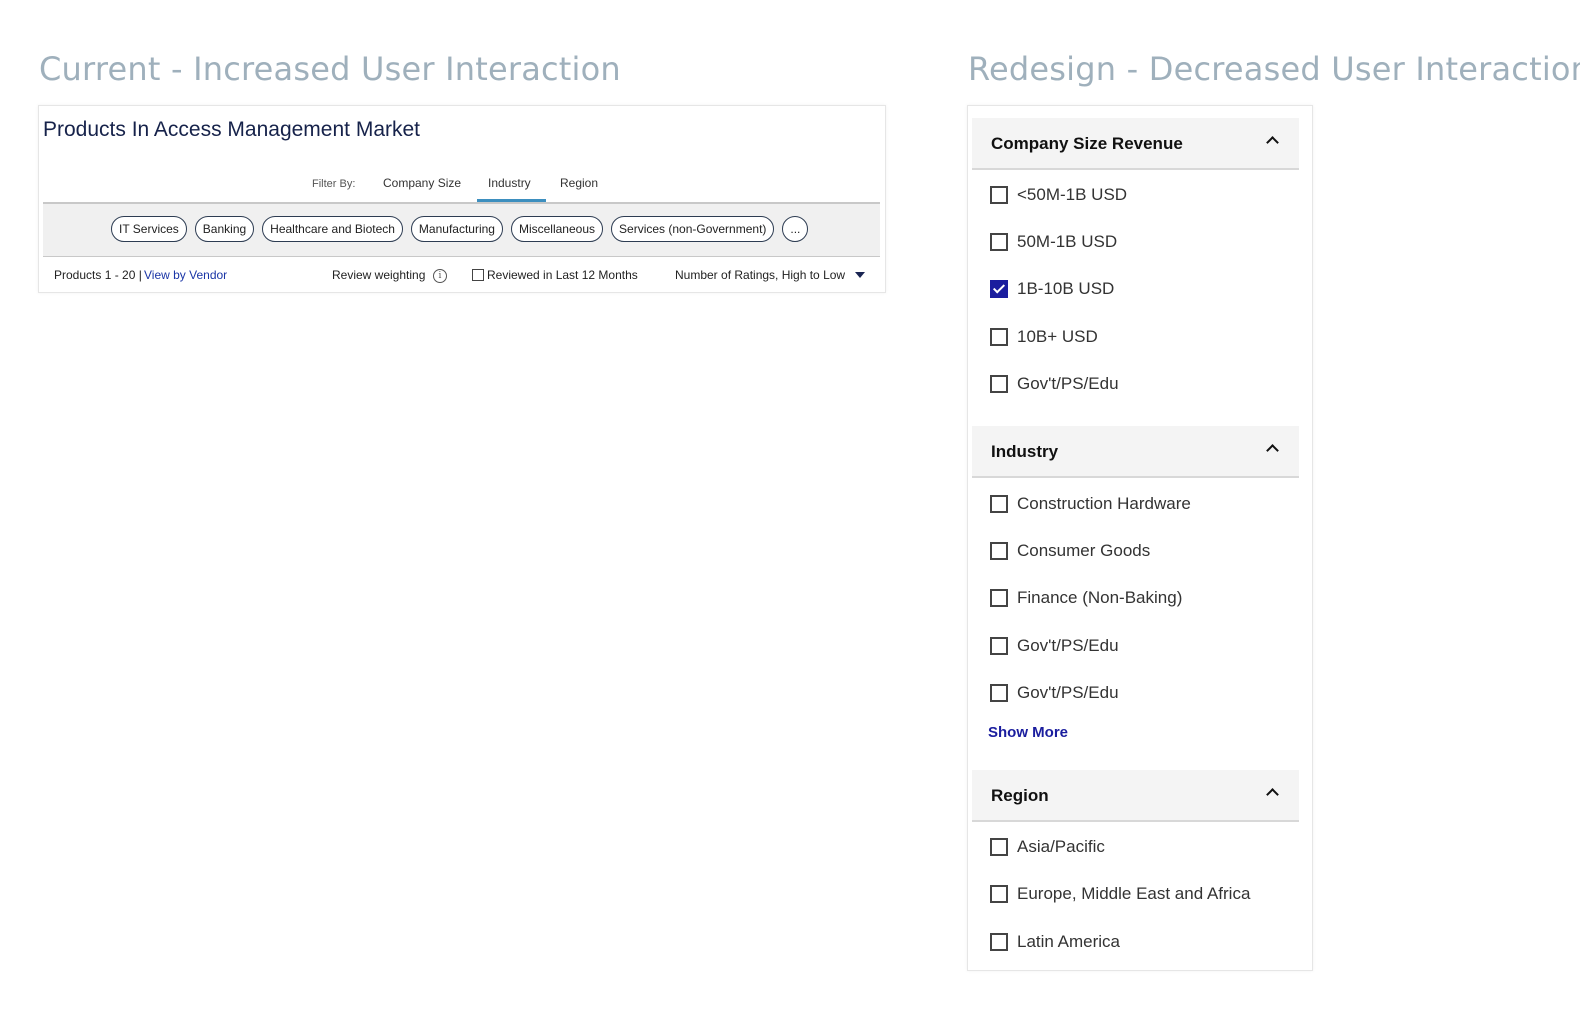 This screenshot has height=1031, width=1580. What do you see at coordinates (1087, 143) in the screenshot?
I see `section-title: Company Size Revenue` at bounding box center [1087, 143].